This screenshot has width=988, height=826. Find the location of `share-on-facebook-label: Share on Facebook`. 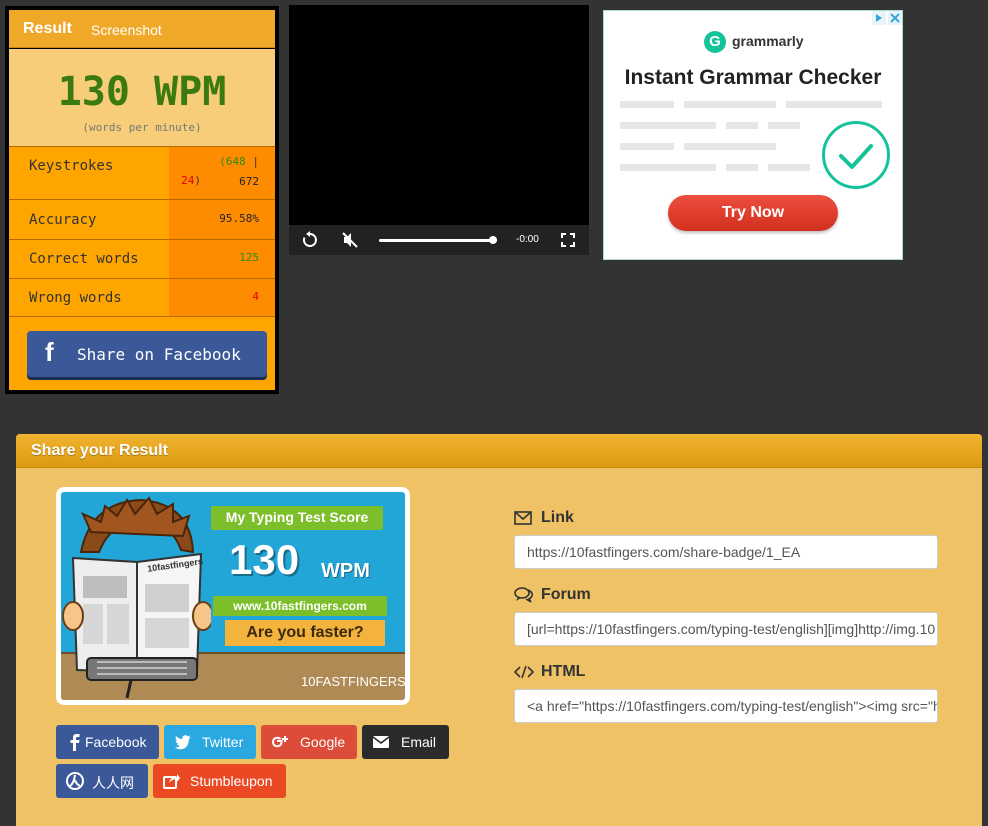

share-on-facebook-label: Share on Facebook is located at coordinates (159, 354).